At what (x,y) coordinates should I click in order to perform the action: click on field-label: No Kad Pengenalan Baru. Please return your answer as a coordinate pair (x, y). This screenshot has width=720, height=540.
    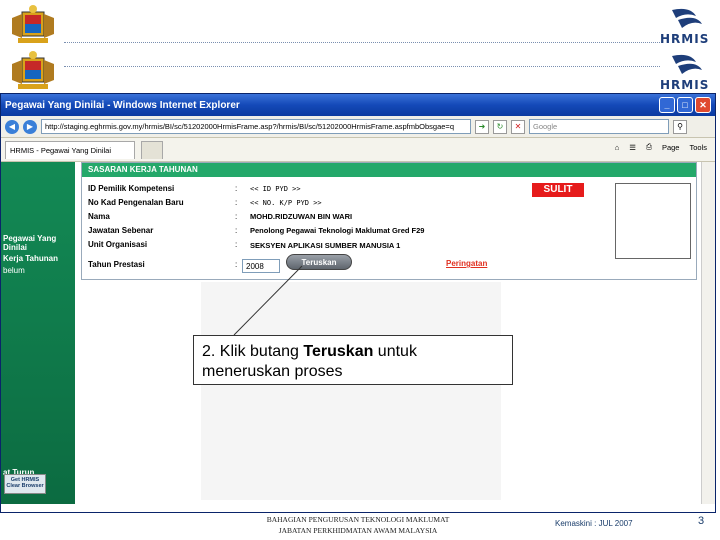
    Looking at the image, I should click on (136, 202).